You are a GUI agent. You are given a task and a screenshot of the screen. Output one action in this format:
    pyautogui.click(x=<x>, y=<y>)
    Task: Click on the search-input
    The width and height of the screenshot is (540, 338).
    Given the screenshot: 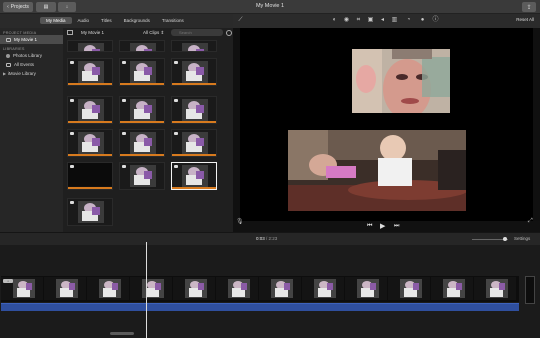 What is the action you would take?
    pyautogui.click(x=197, y=32)
    